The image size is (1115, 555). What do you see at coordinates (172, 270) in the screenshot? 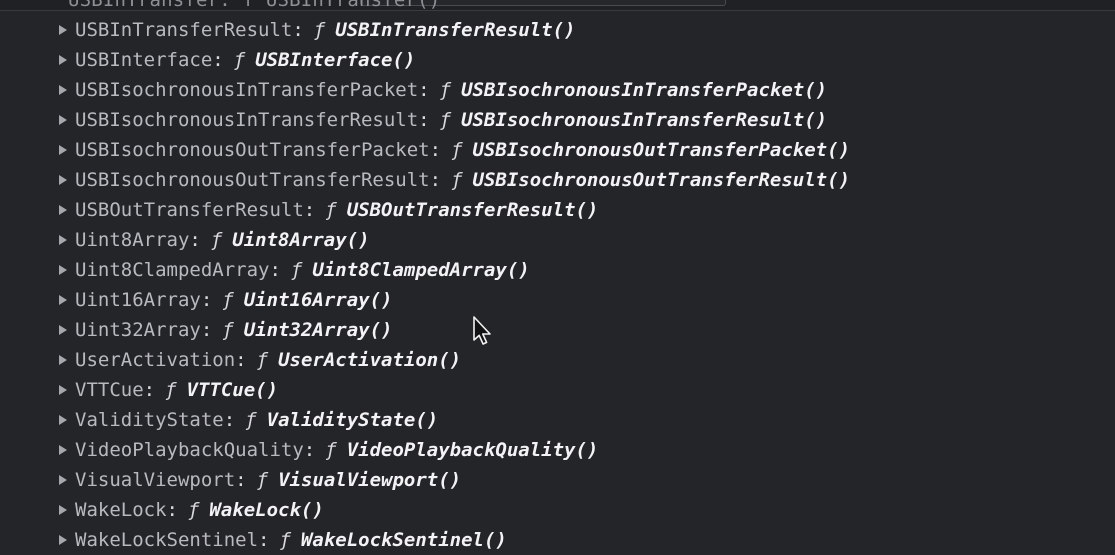
I see `property-key: Uint8ClampedArray` at bounding box center [172, 270].